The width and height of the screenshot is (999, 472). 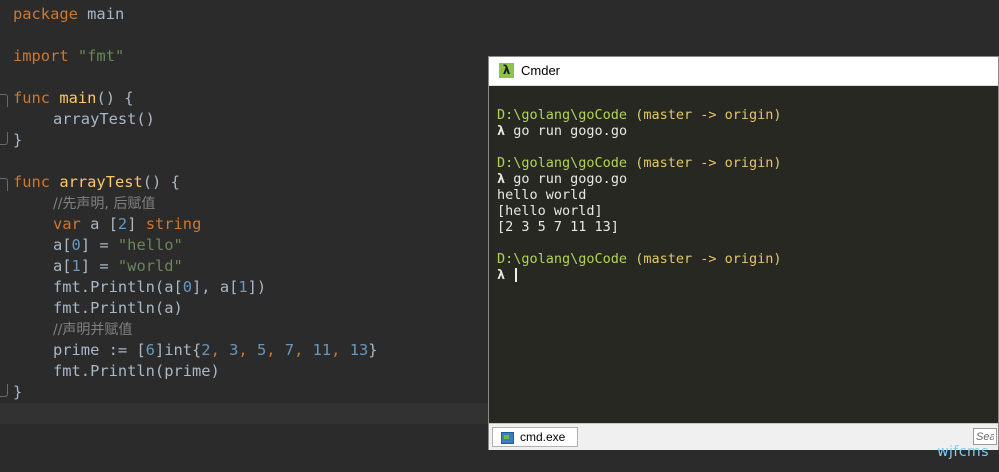 I want to click on function-name-main: main, so click(x=78, y=98).